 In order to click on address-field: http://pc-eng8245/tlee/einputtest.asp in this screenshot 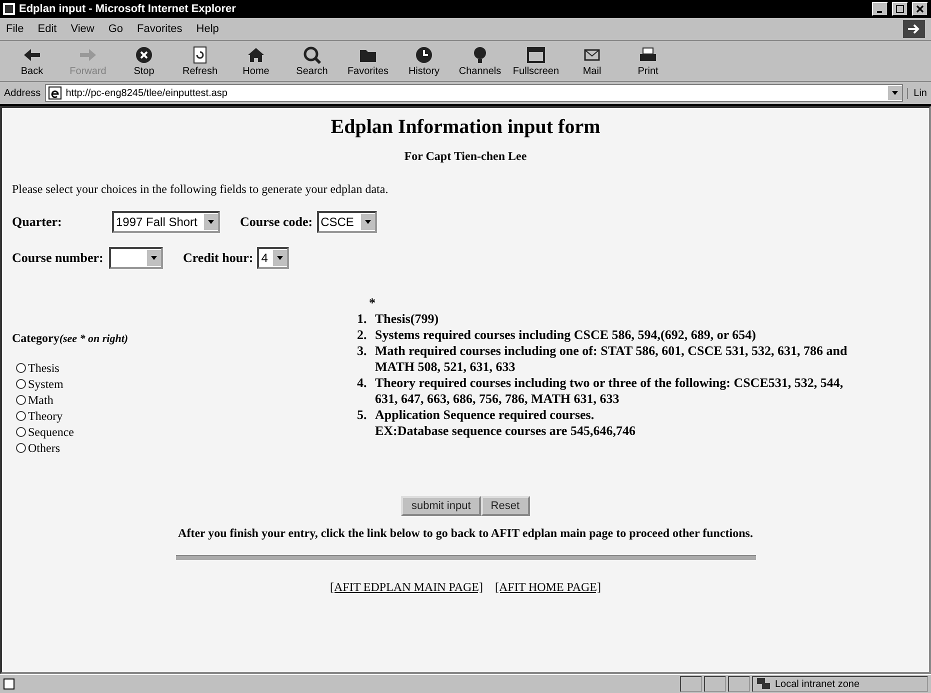, I will do `click(473, 93)`.